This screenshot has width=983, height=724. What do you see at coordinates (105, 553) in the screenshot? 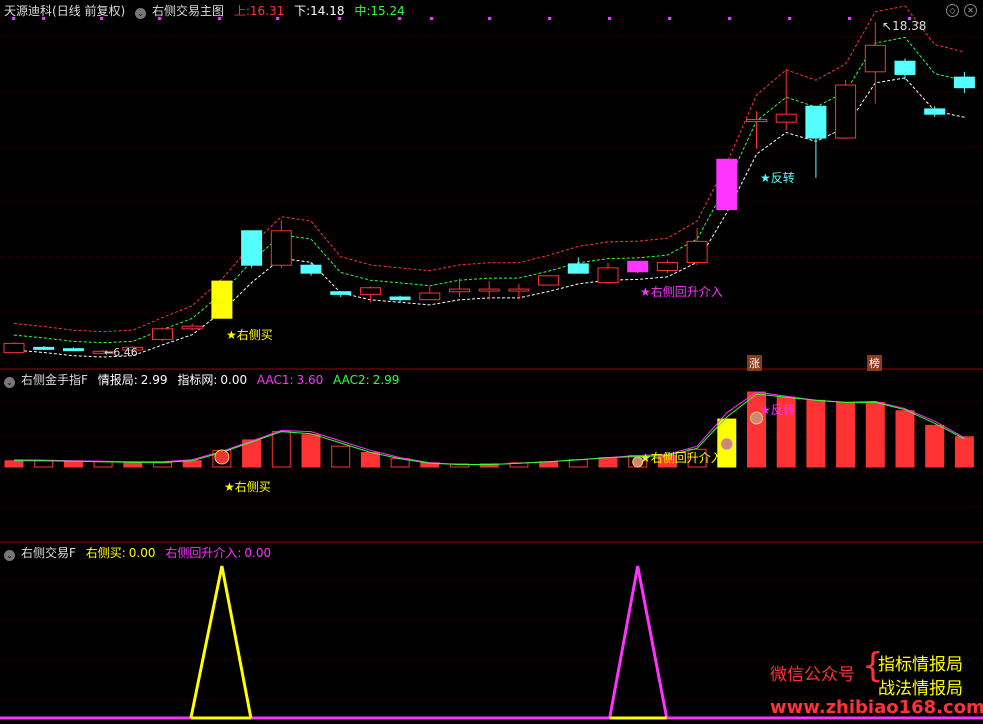
I see `sub2-buy-label: 右侧买:` at bounding box center [105, 553].